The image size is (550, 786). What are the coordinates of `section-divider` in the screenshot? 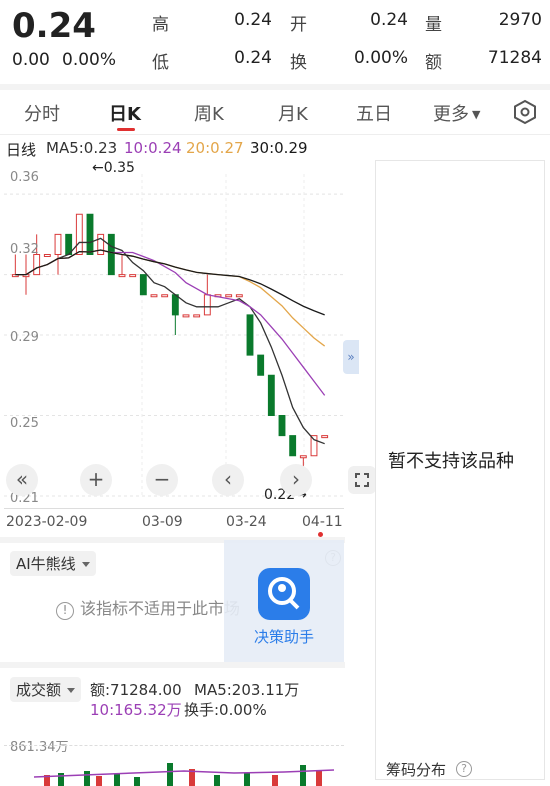 It's located at (172, 665).